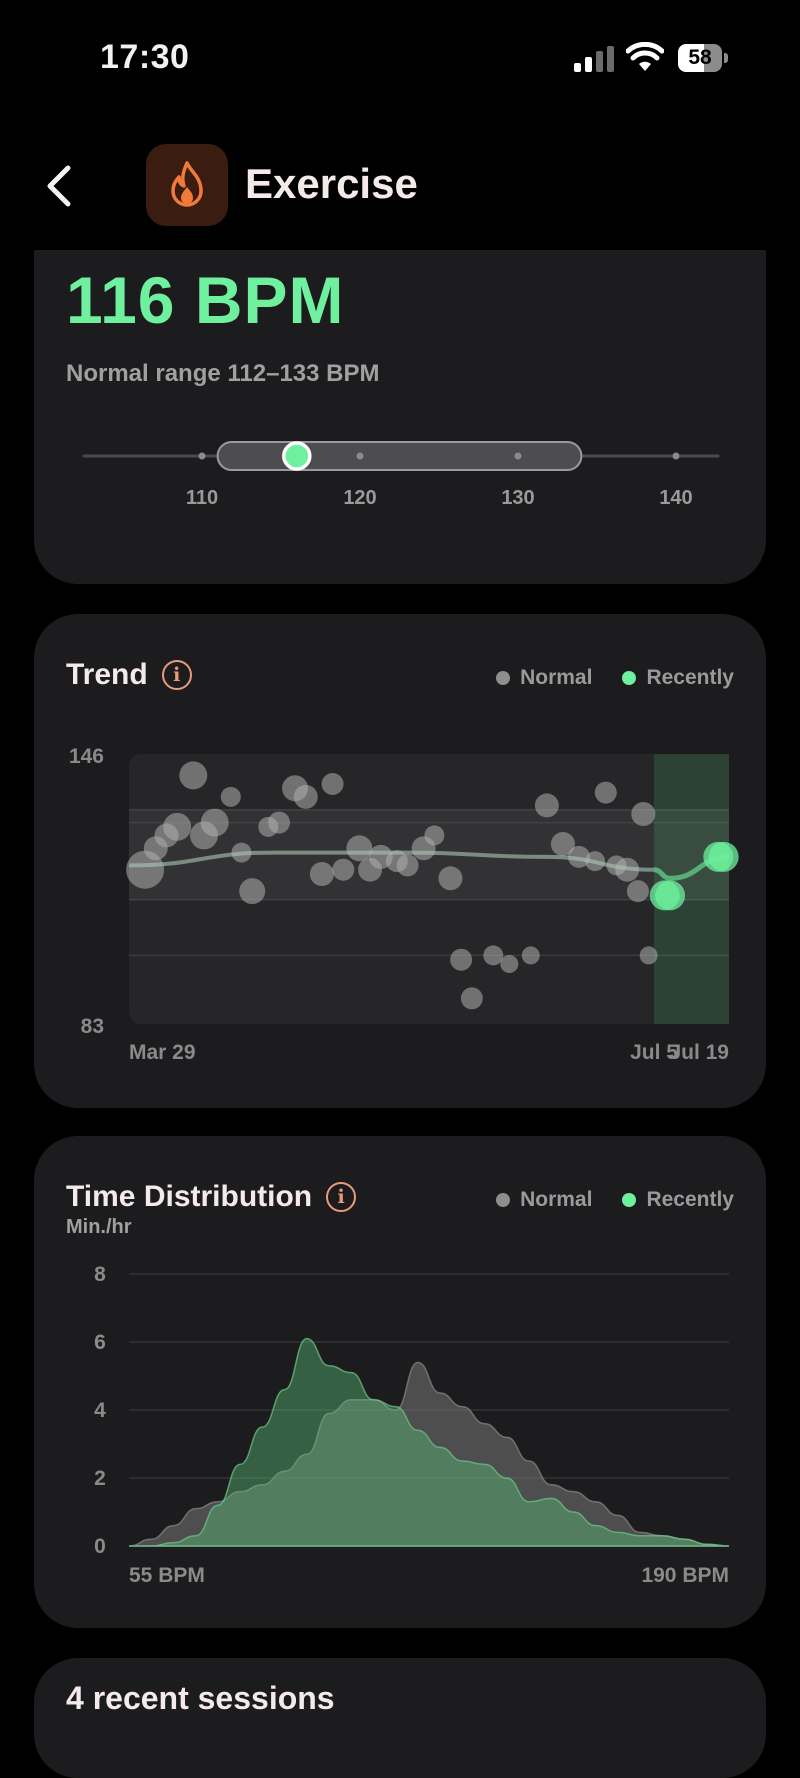 The height and width of the screenshot is (1778, 800). I want to click on recent-sessions-title: 4 recent sessions, so click(200, 1698).